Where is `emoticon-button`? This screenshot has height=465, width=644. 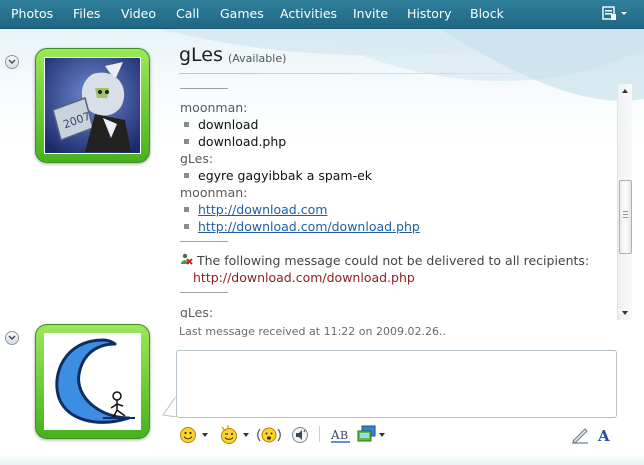 emoticon-button is located at coordinates (195, 435).